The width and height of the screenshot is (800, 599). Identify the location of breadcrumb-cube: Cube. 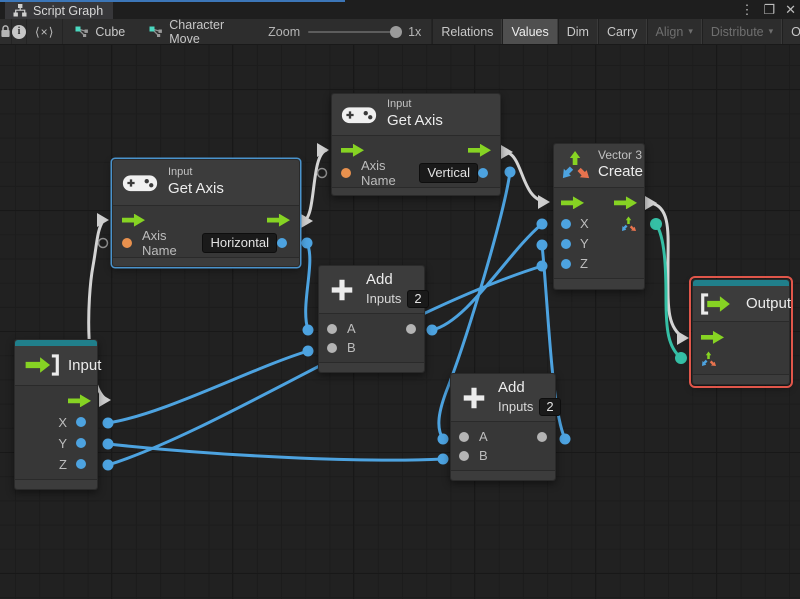
(100, 31).